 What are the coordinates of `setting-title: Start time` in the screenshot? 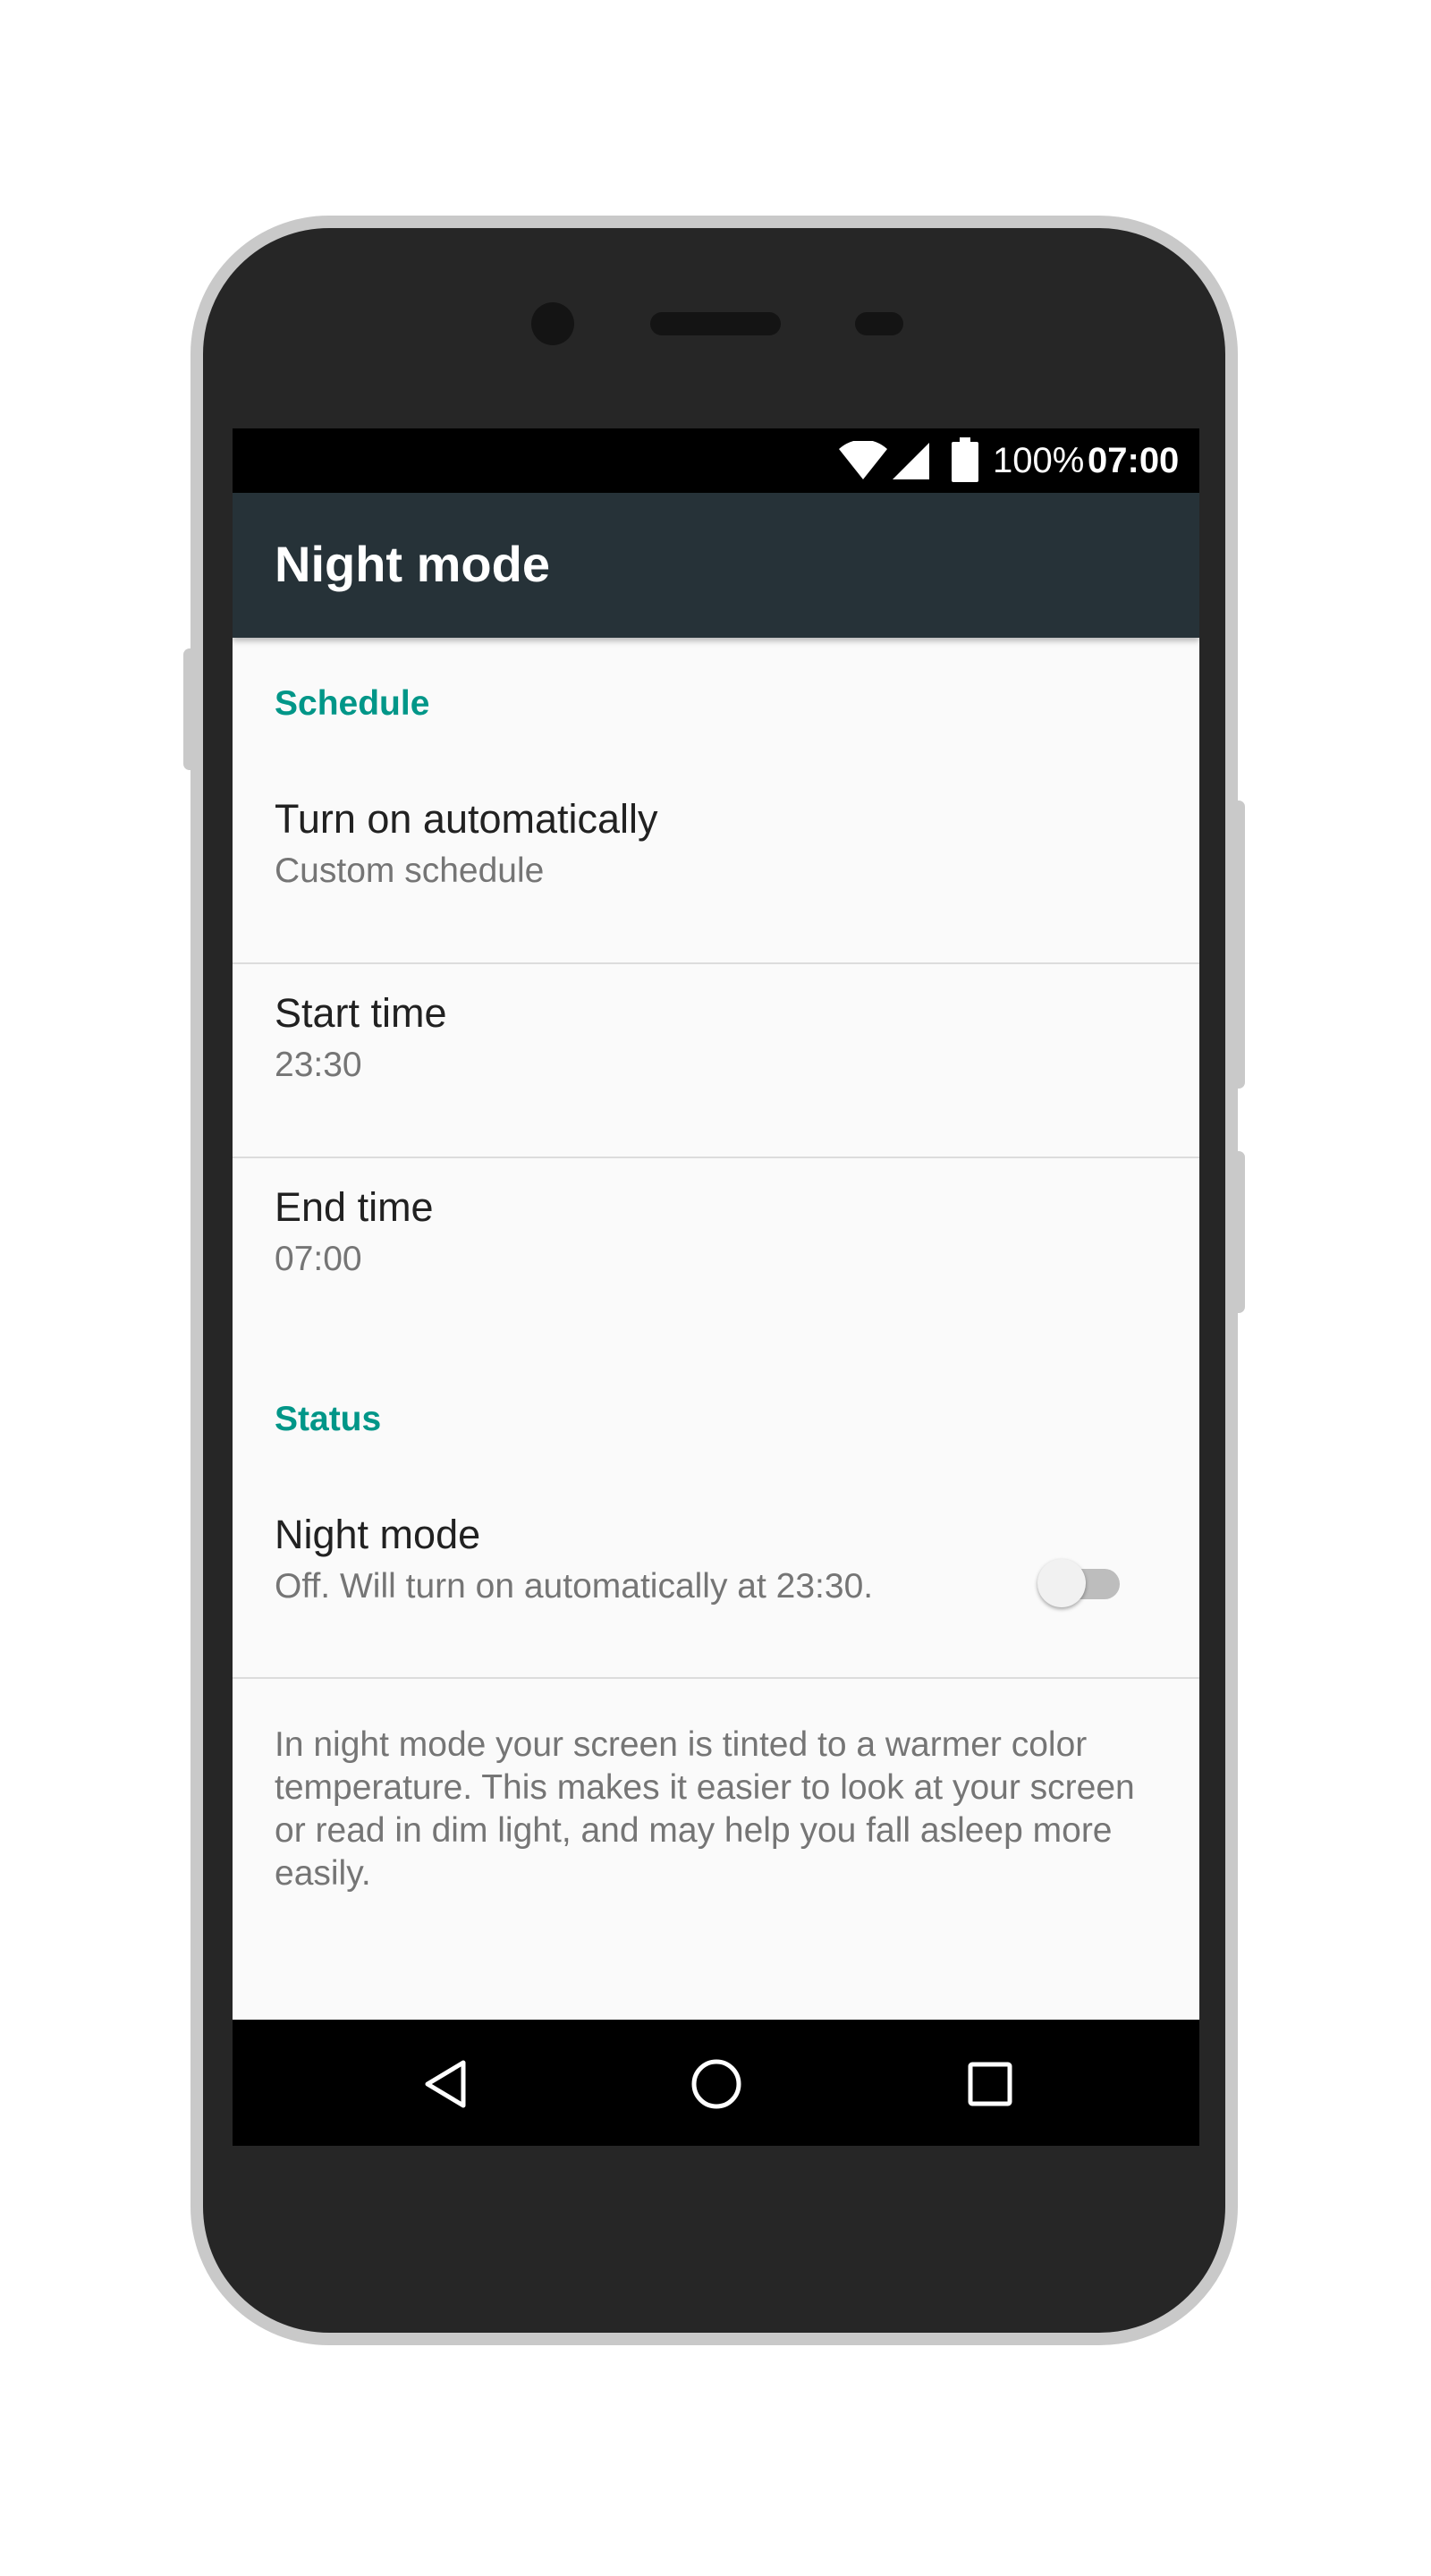 It's located at (361, 1013).